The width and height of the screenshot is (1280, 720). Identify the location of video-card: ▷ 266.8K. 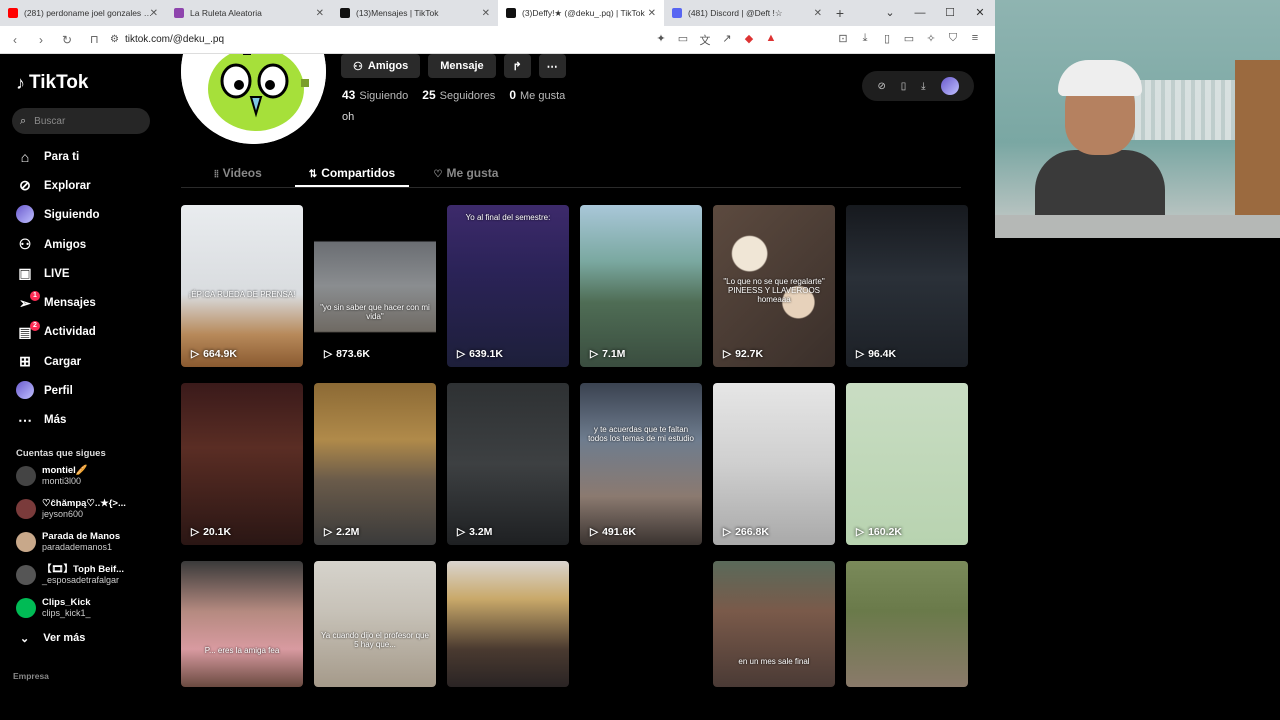
(774, 464).